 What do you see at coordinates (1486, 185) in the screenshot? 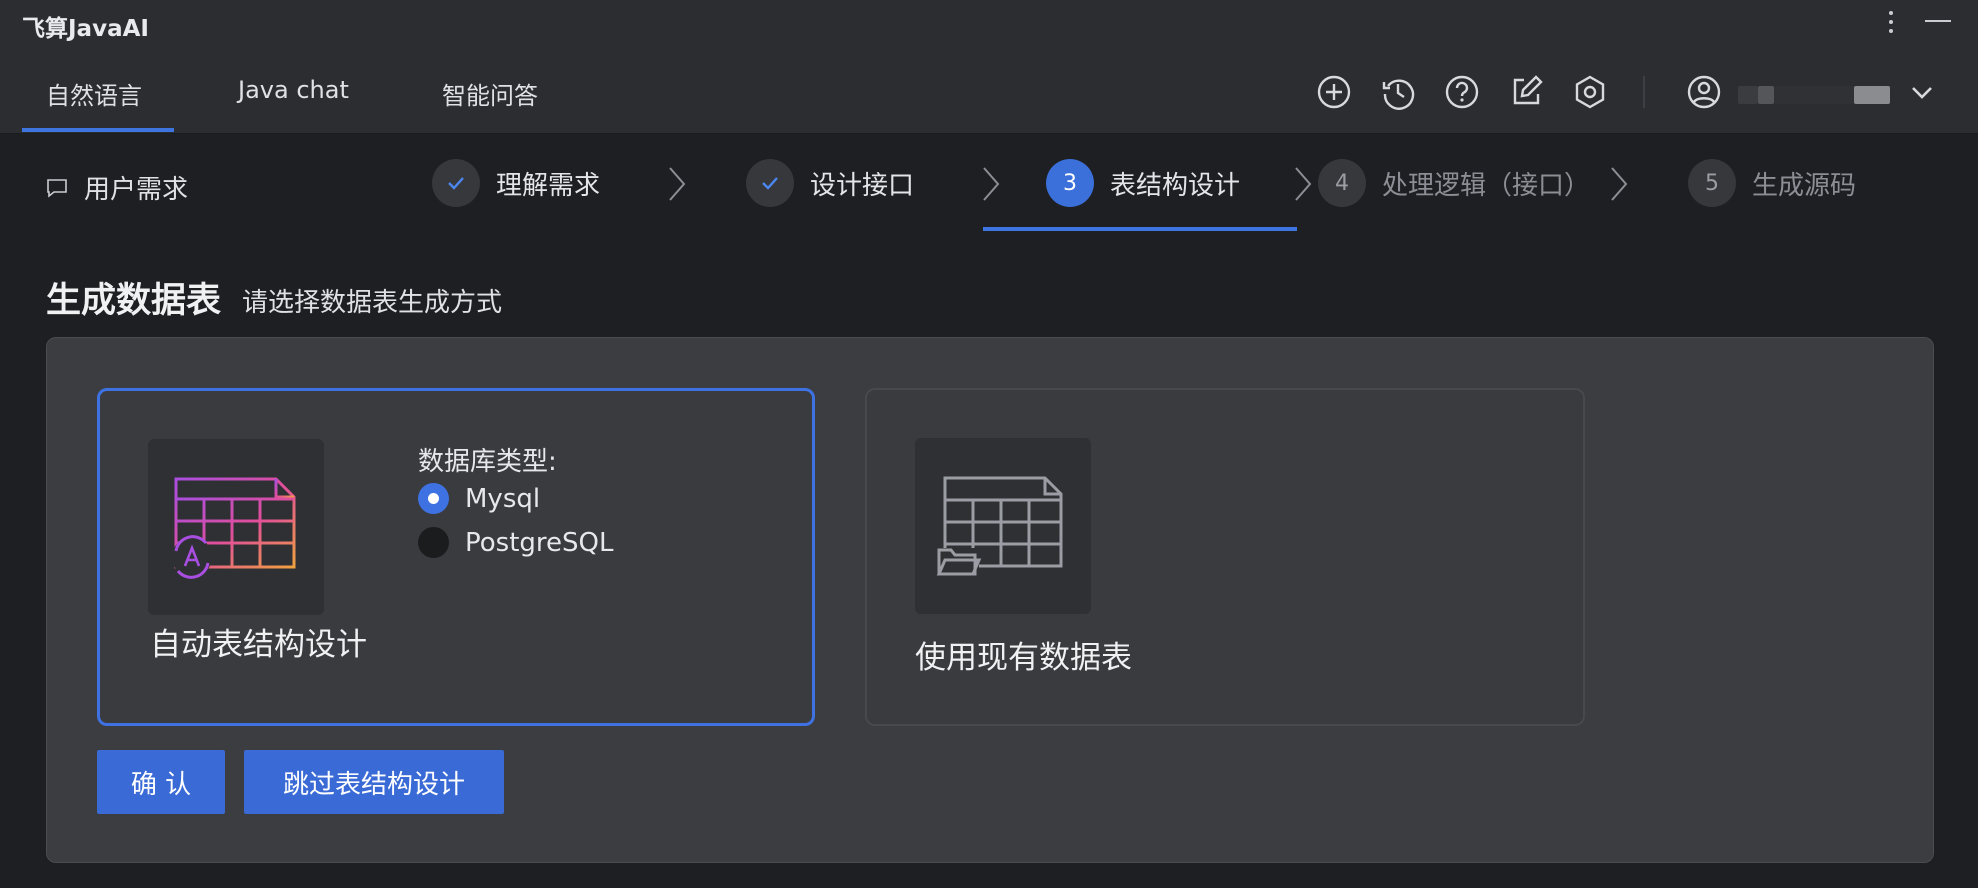
I see `step-label: 处理逻辑（接口）` at bounding box center [1486, 185].